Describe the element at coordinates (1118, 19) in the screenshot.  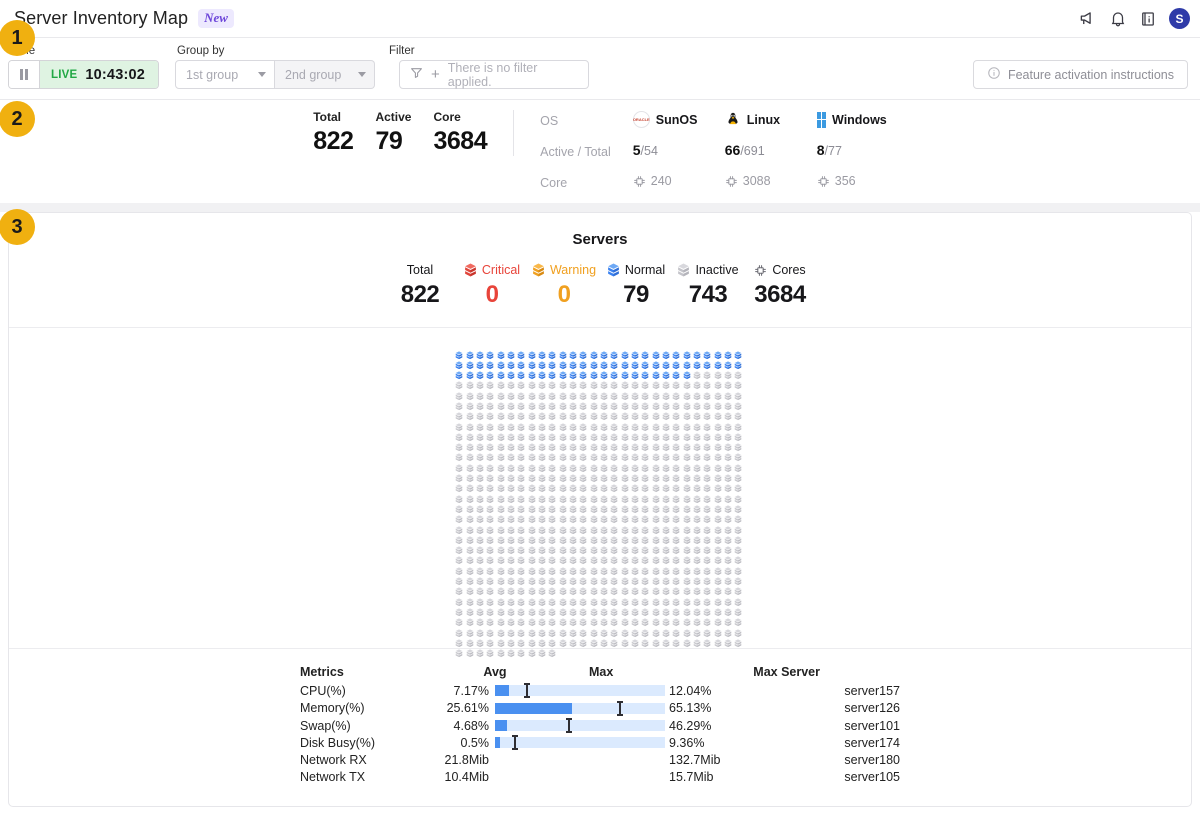
I see `bell-icon` at that location.